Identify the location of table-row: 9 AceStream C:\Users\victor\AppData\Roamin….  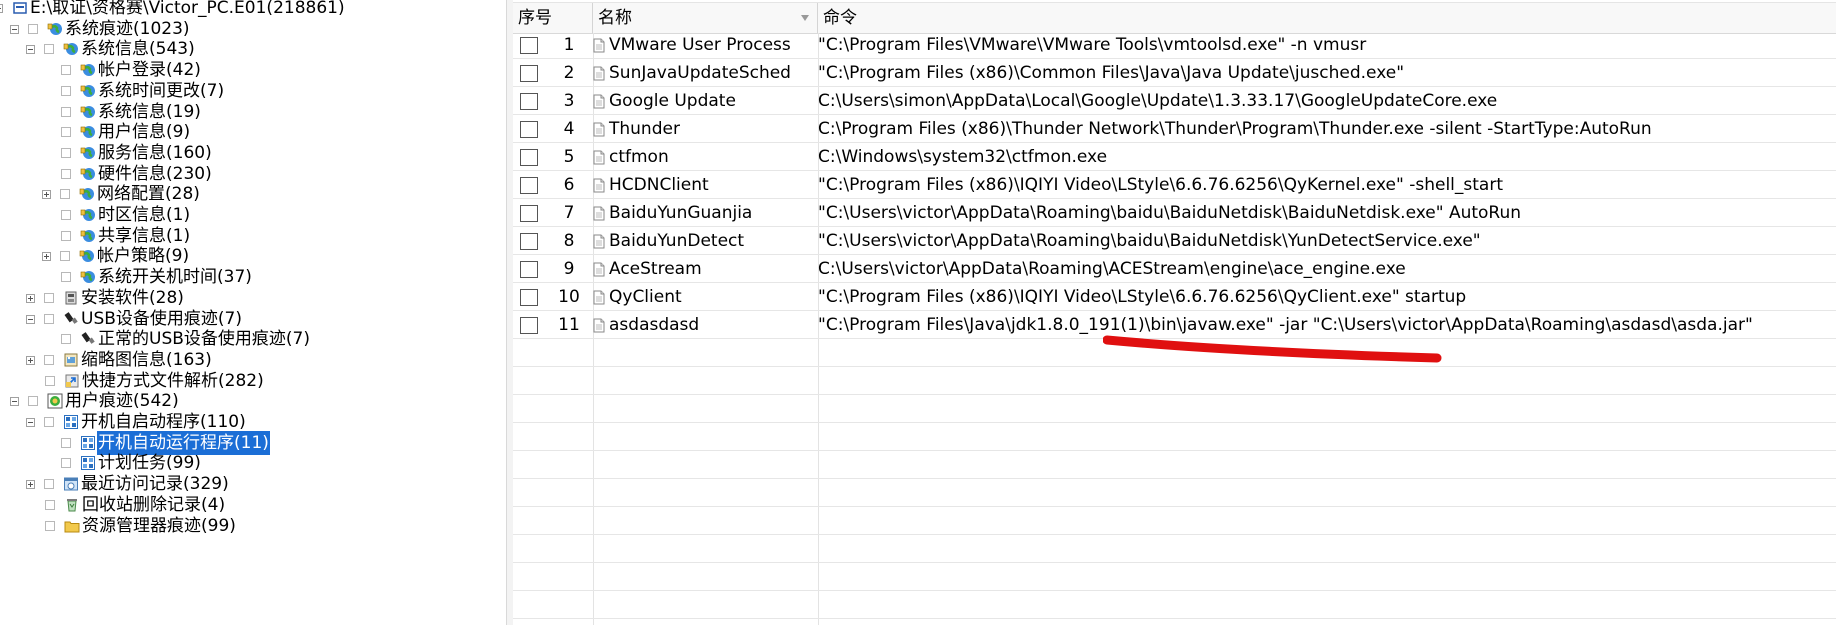
(1174, 269).